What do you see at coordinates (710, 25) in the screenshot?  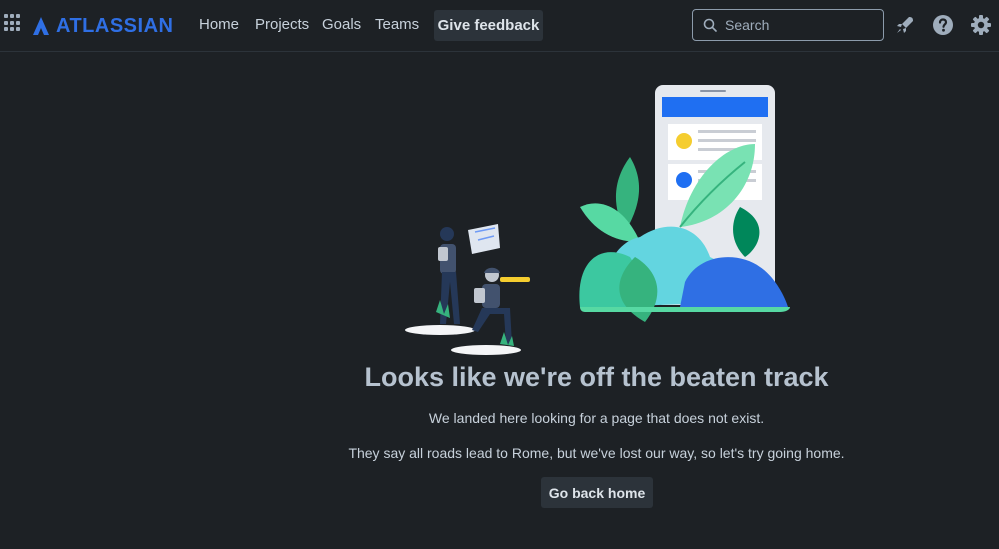 I see `search-icon` at bounding box center [710, 25].